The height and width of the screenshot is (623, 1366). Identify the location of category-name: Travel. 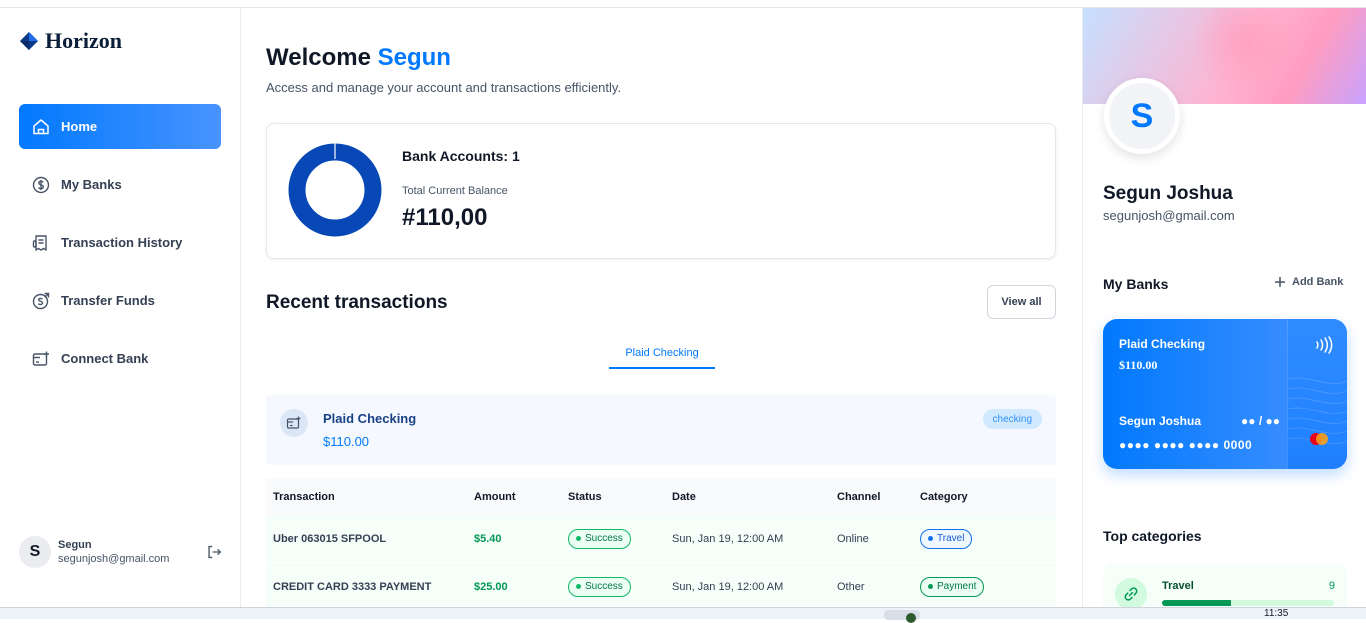
(1178, 586).